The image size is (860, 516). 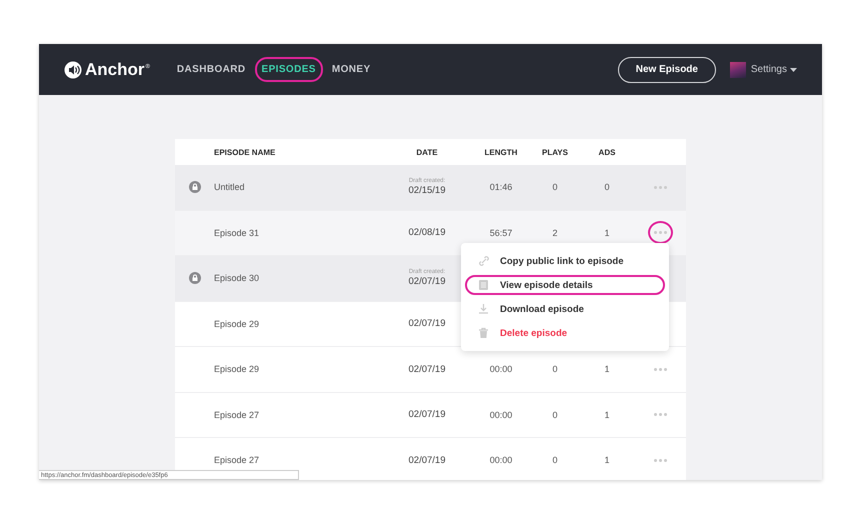 What do you see at coordinates (73, 69) in the screenshot?
I see `logo-icon` at bounding box center [73, 69].